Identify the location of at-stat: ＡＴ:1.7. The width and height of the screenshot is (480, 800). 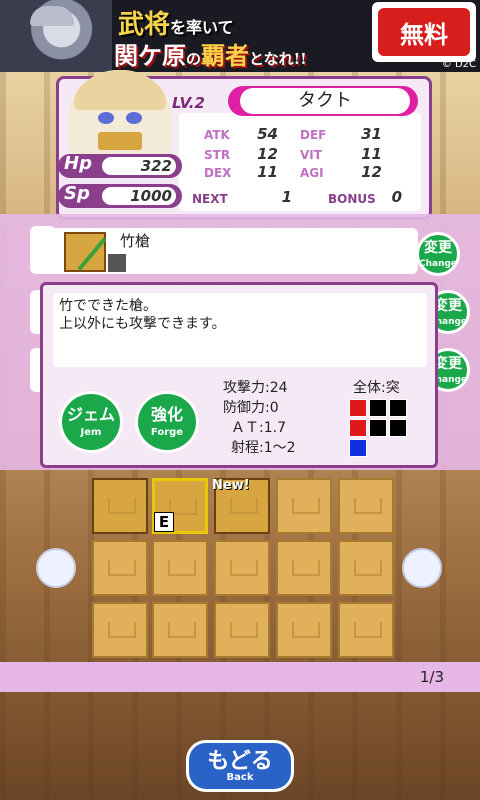
(258, 428).